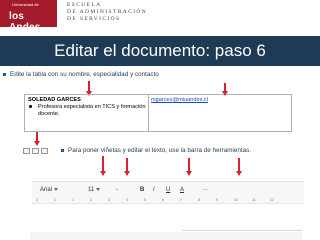 This screenshot has width=320, height=240. I want to click on profile-name: SOLEDAD GARCES, so click(54, 100).